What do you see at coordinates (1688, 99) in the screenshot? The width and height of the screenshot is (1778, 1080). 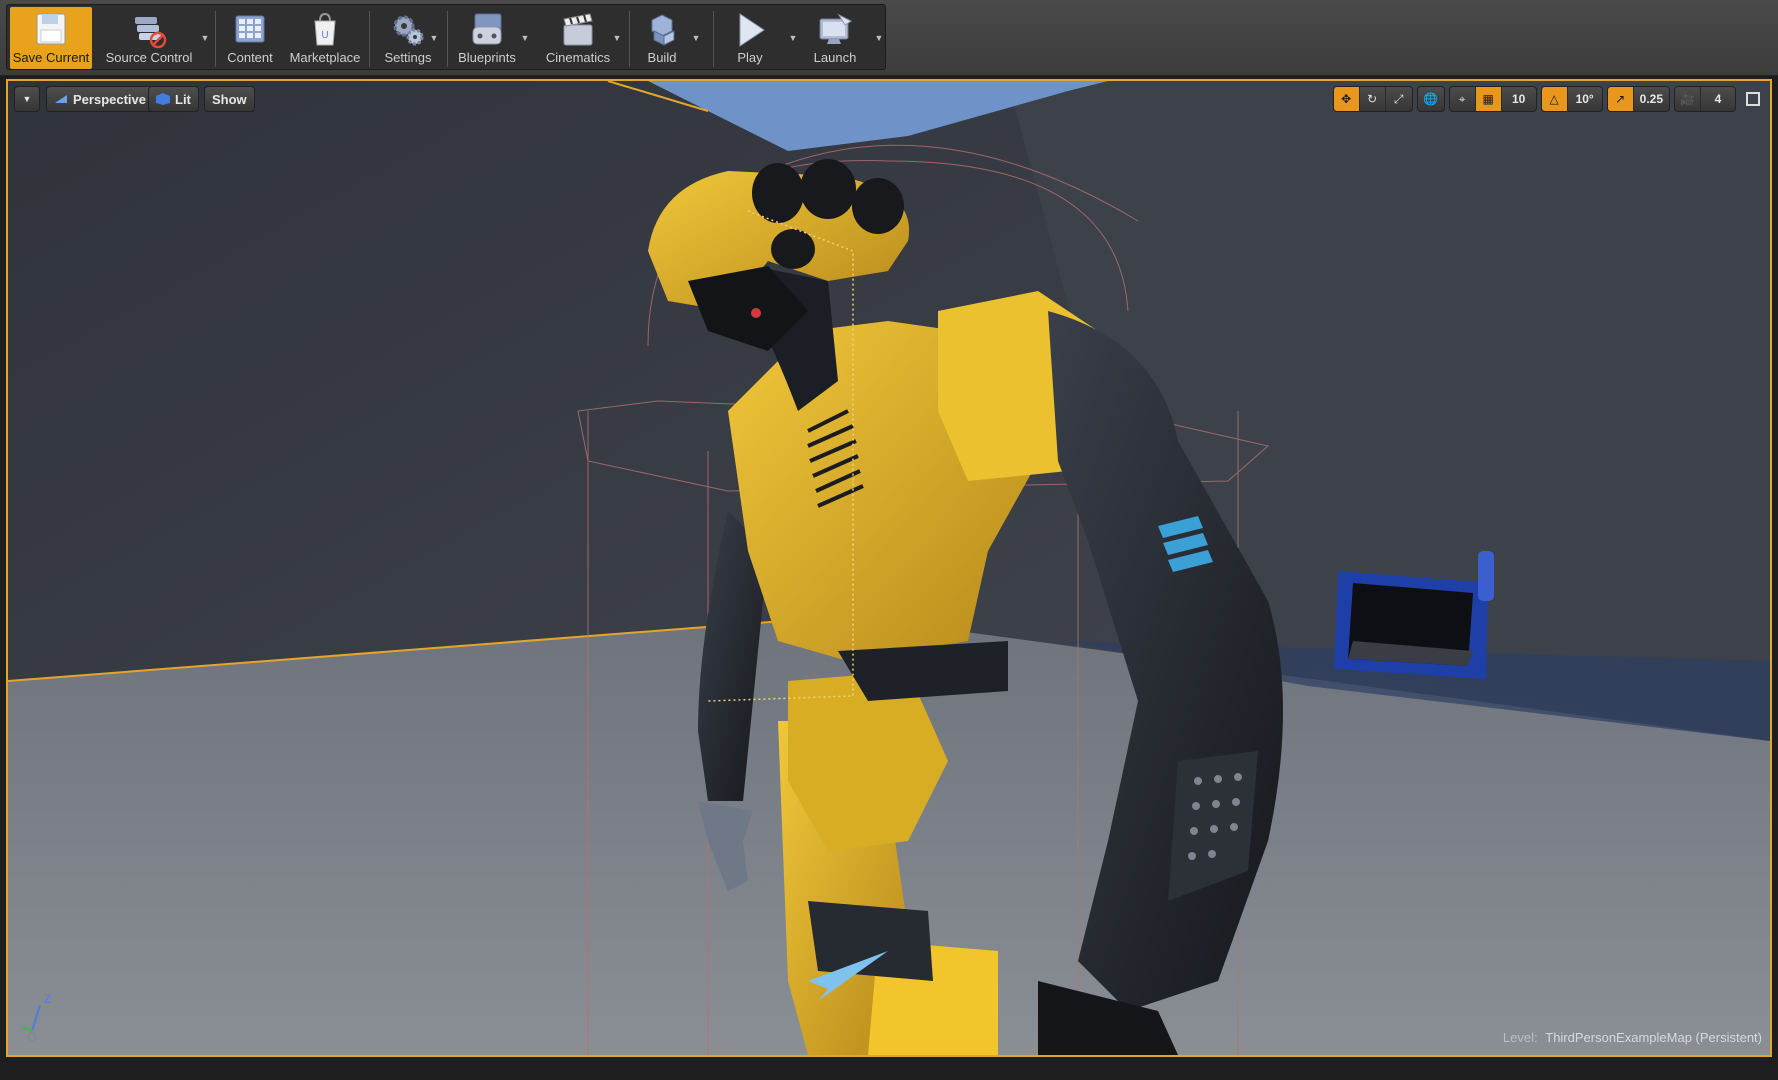 I see `camera-speed-icon: 🎥` at bounding box center [1688, 99].